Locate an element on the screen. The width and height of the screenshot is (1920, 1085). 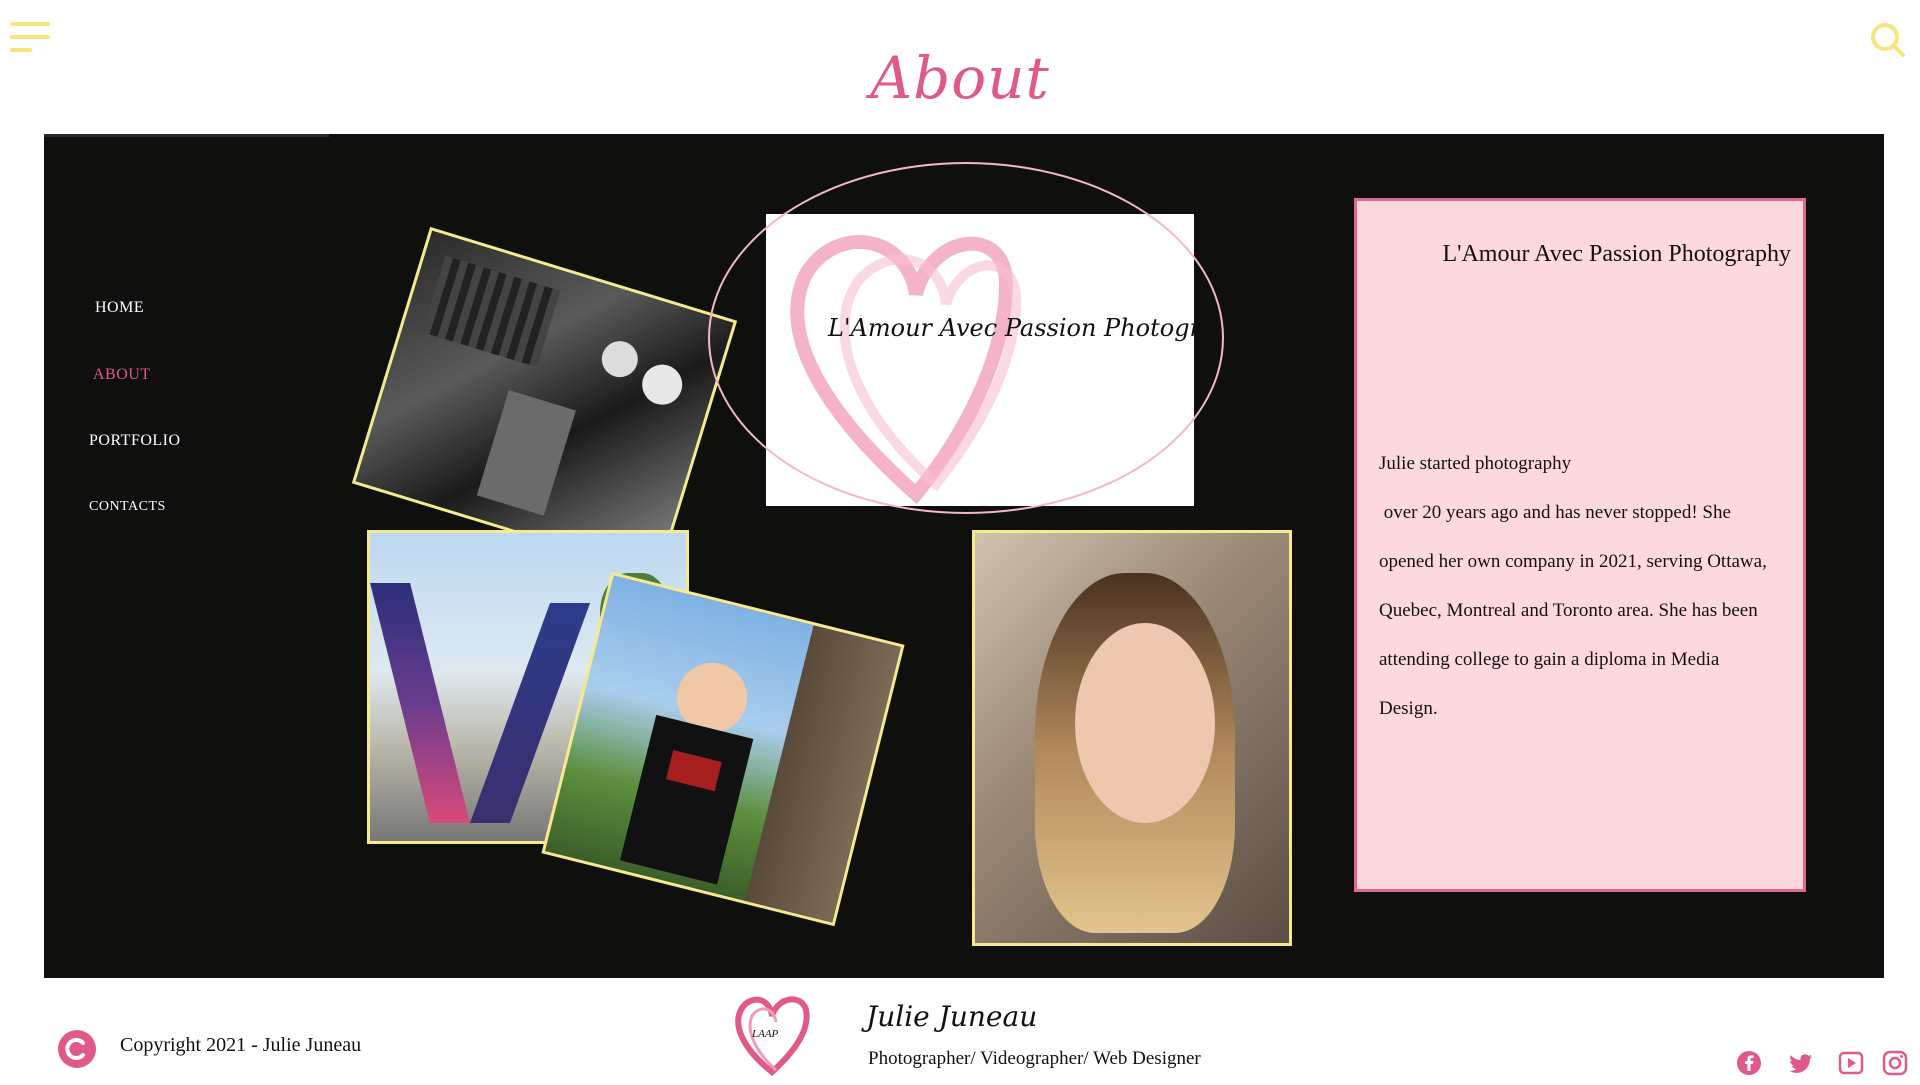
facebook-link is located at coordinates (1749, 1063).